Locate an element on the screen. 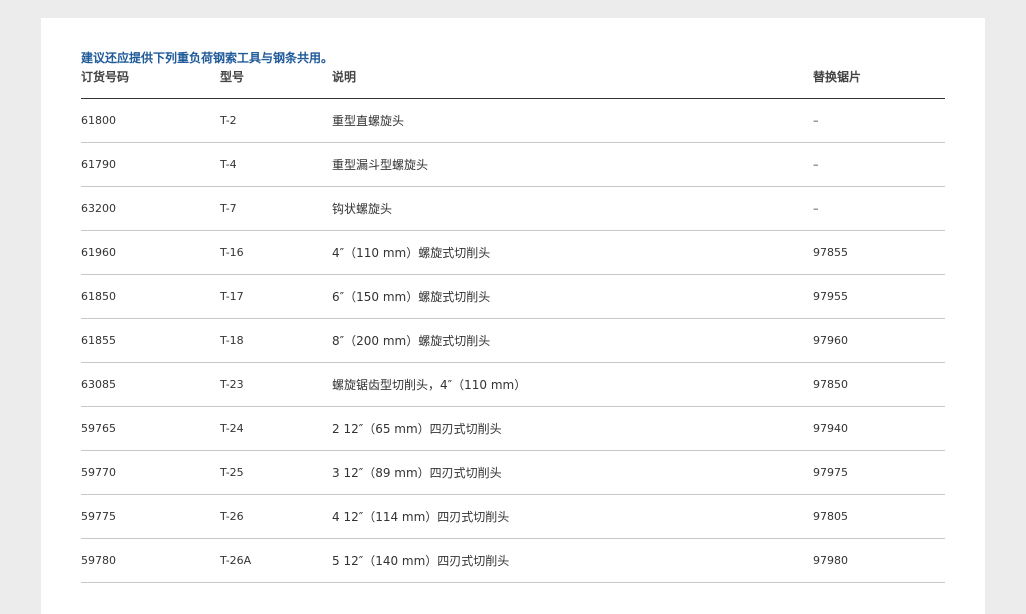 The width and height of the screenshot is (1026, 614). table-row: 59775 T-26 4 12″（114 mm）四刃式切削头 97805 is located at coordinates (513, 516).